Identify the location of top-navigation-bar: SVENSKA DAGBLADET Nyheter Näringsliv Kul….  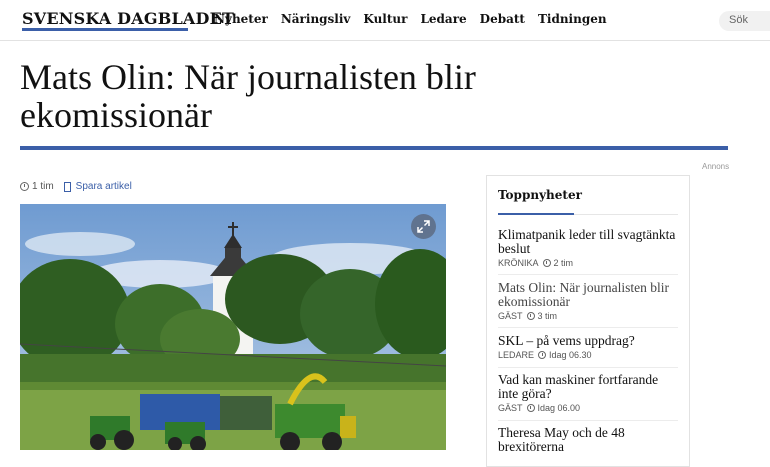
(385, 20).